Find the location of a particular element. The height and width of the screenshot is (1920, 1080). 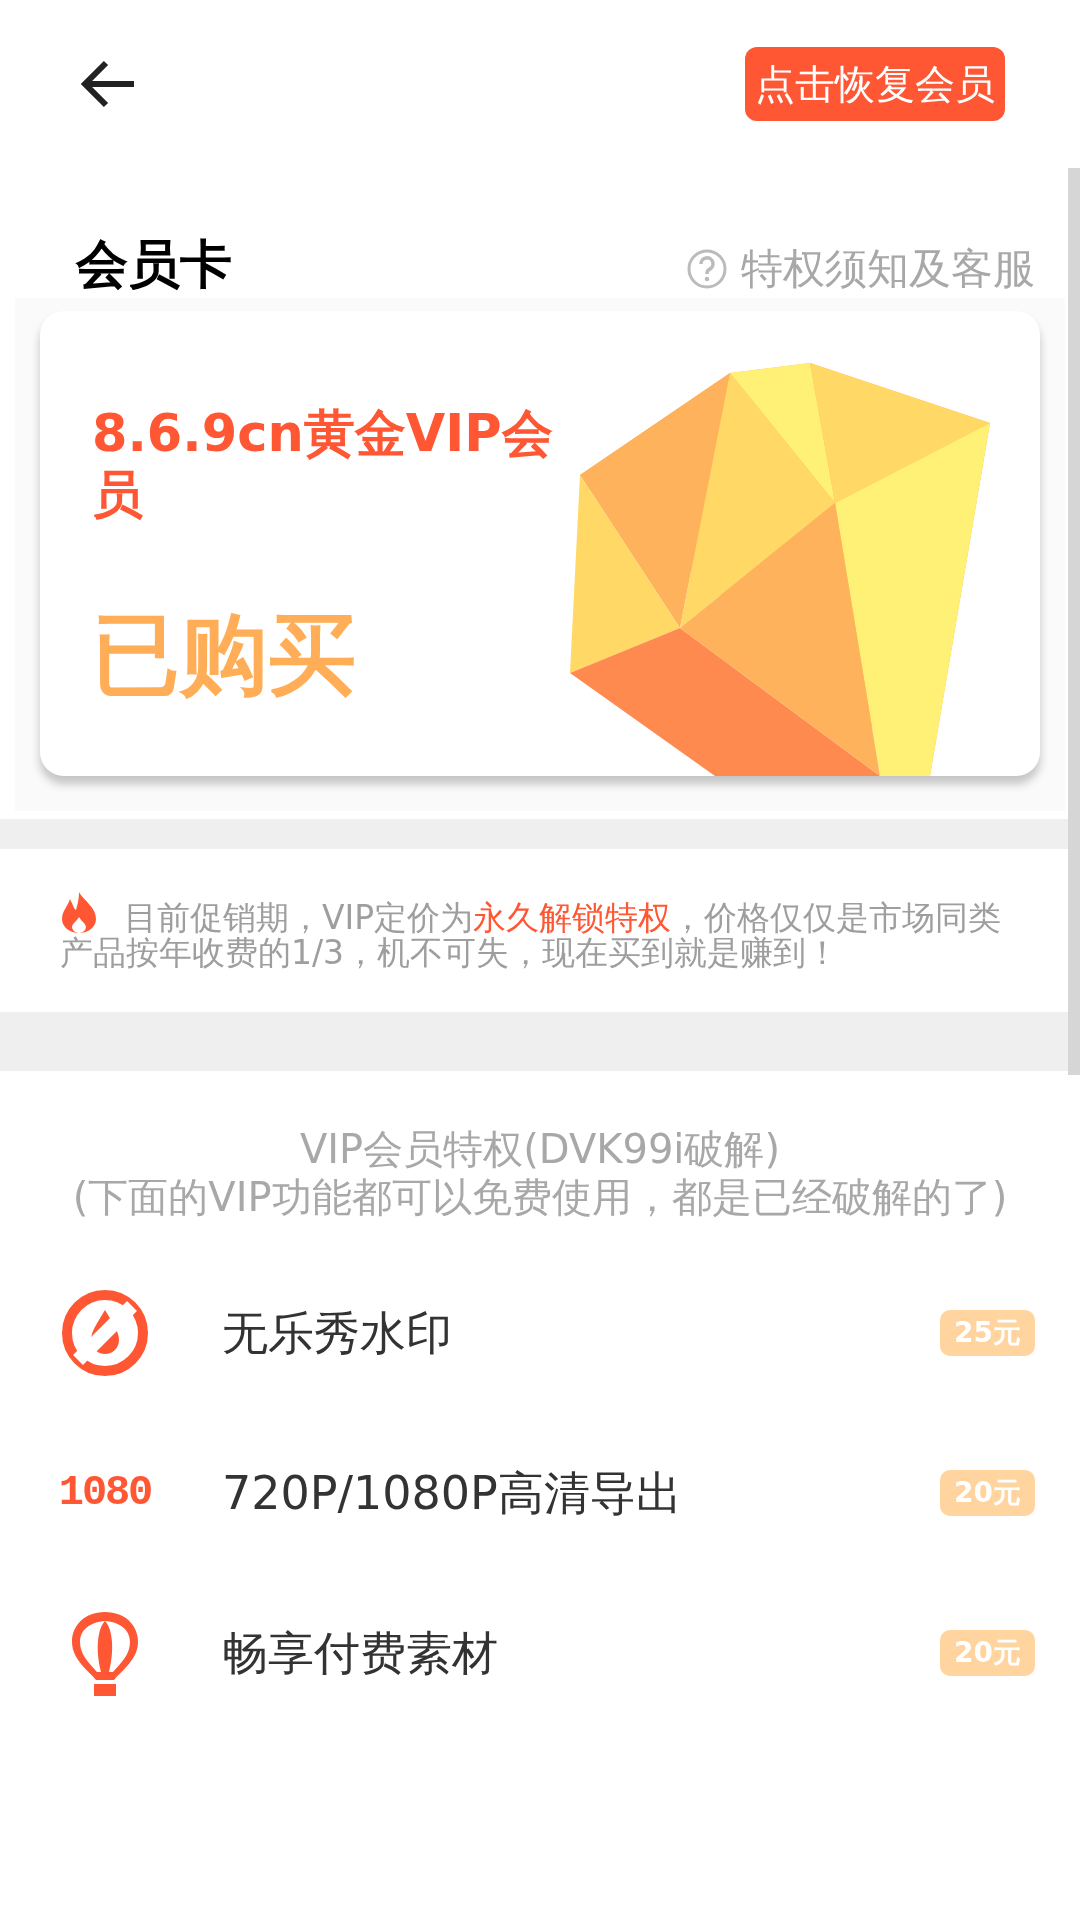

promo-text: 目前促销期，VIP定价为永久解锁特权，价格仅仅是市场同类产品按年收费的1/3，机不可失，现在买到就是赚到！ is located at coordinates (540, 931).